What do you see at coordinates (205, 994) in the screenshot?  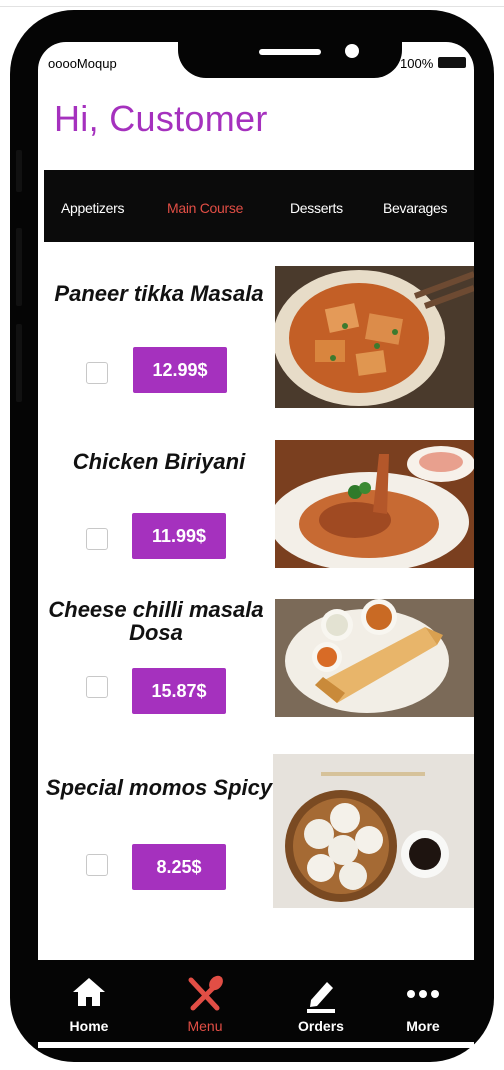 I see `fork-spoon-icon` at bounding box center [205, 994].